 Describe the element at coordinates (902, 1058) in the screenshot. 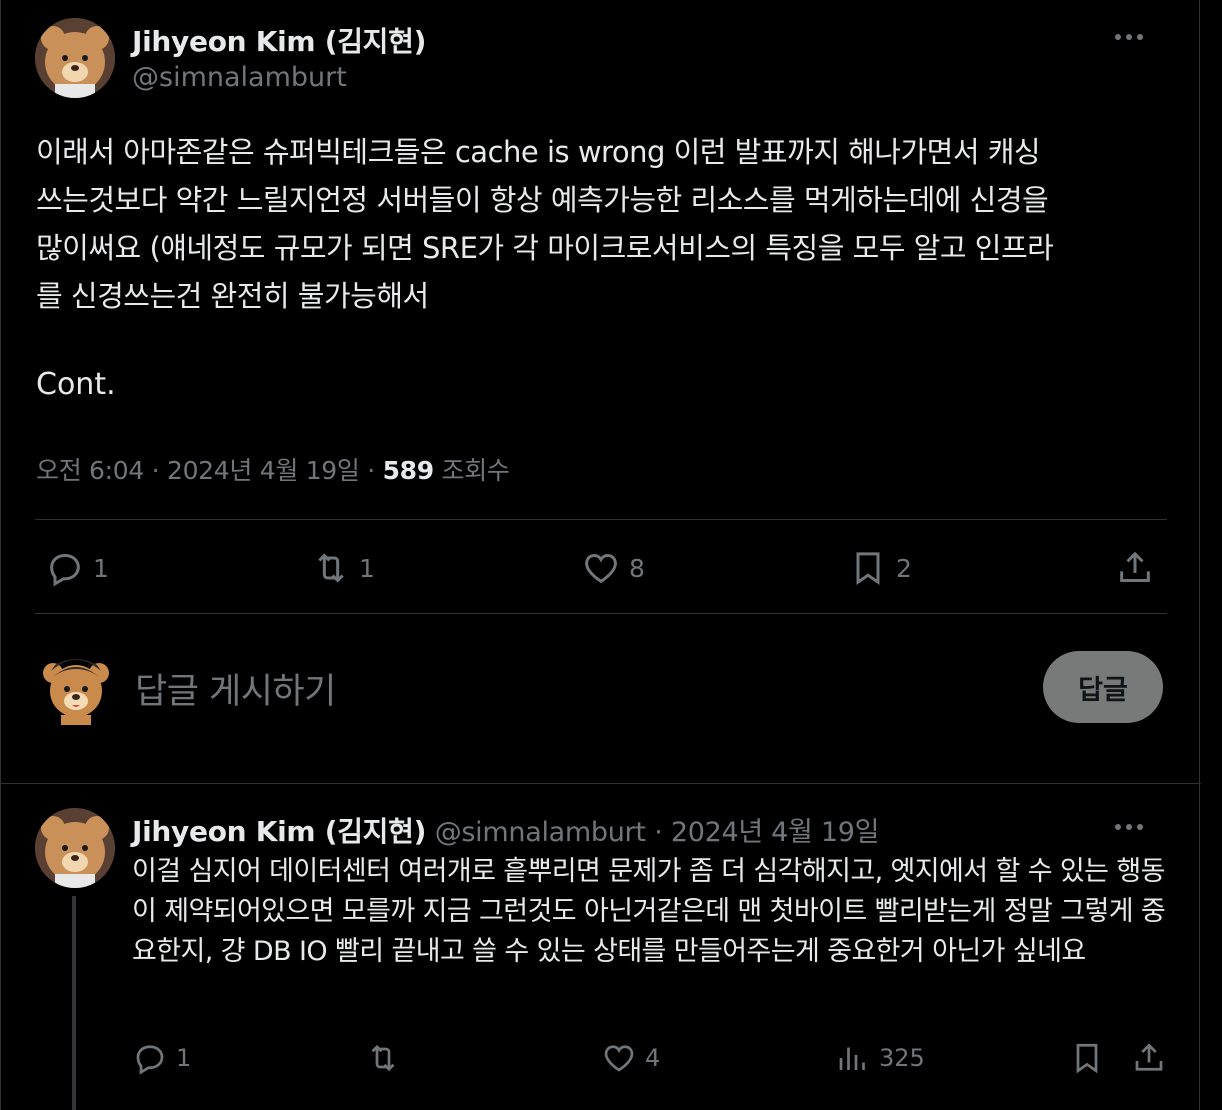

I see `reply-views-count: 325` at that location.